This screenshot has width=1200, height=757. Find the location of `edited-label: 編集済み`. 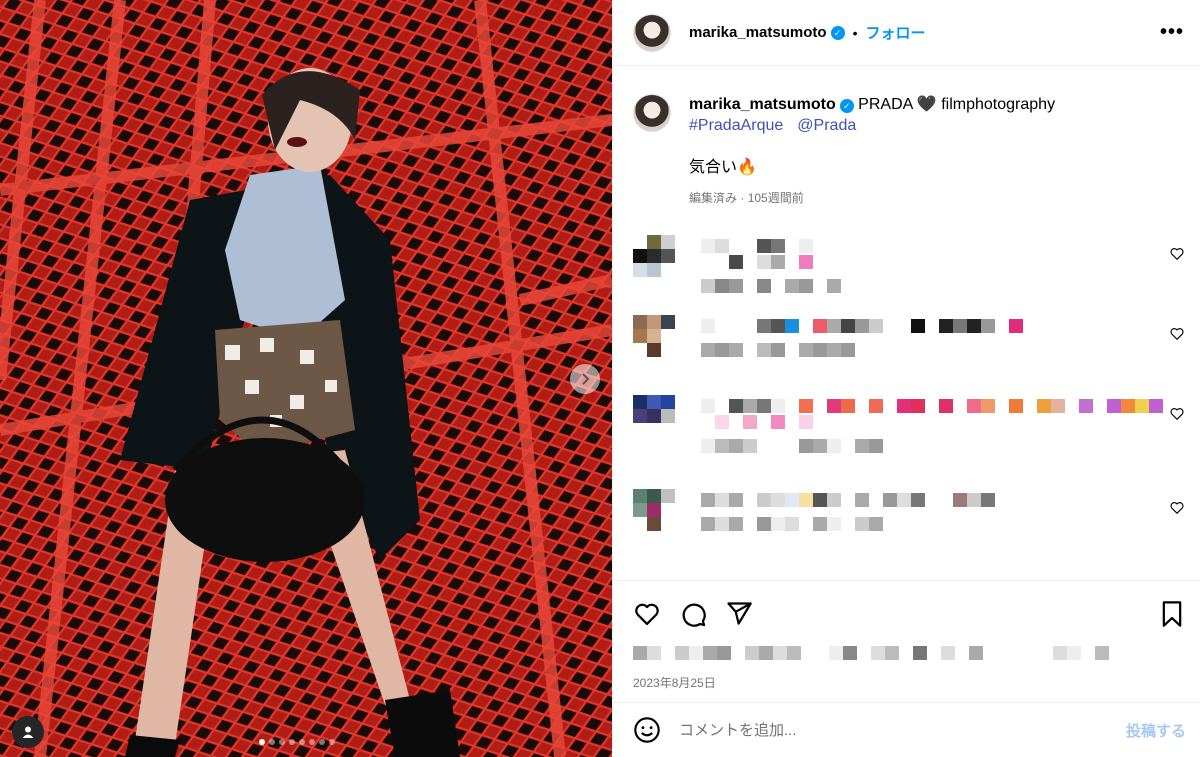

edited-label: 編集済み is located at coordinates (713, 198).